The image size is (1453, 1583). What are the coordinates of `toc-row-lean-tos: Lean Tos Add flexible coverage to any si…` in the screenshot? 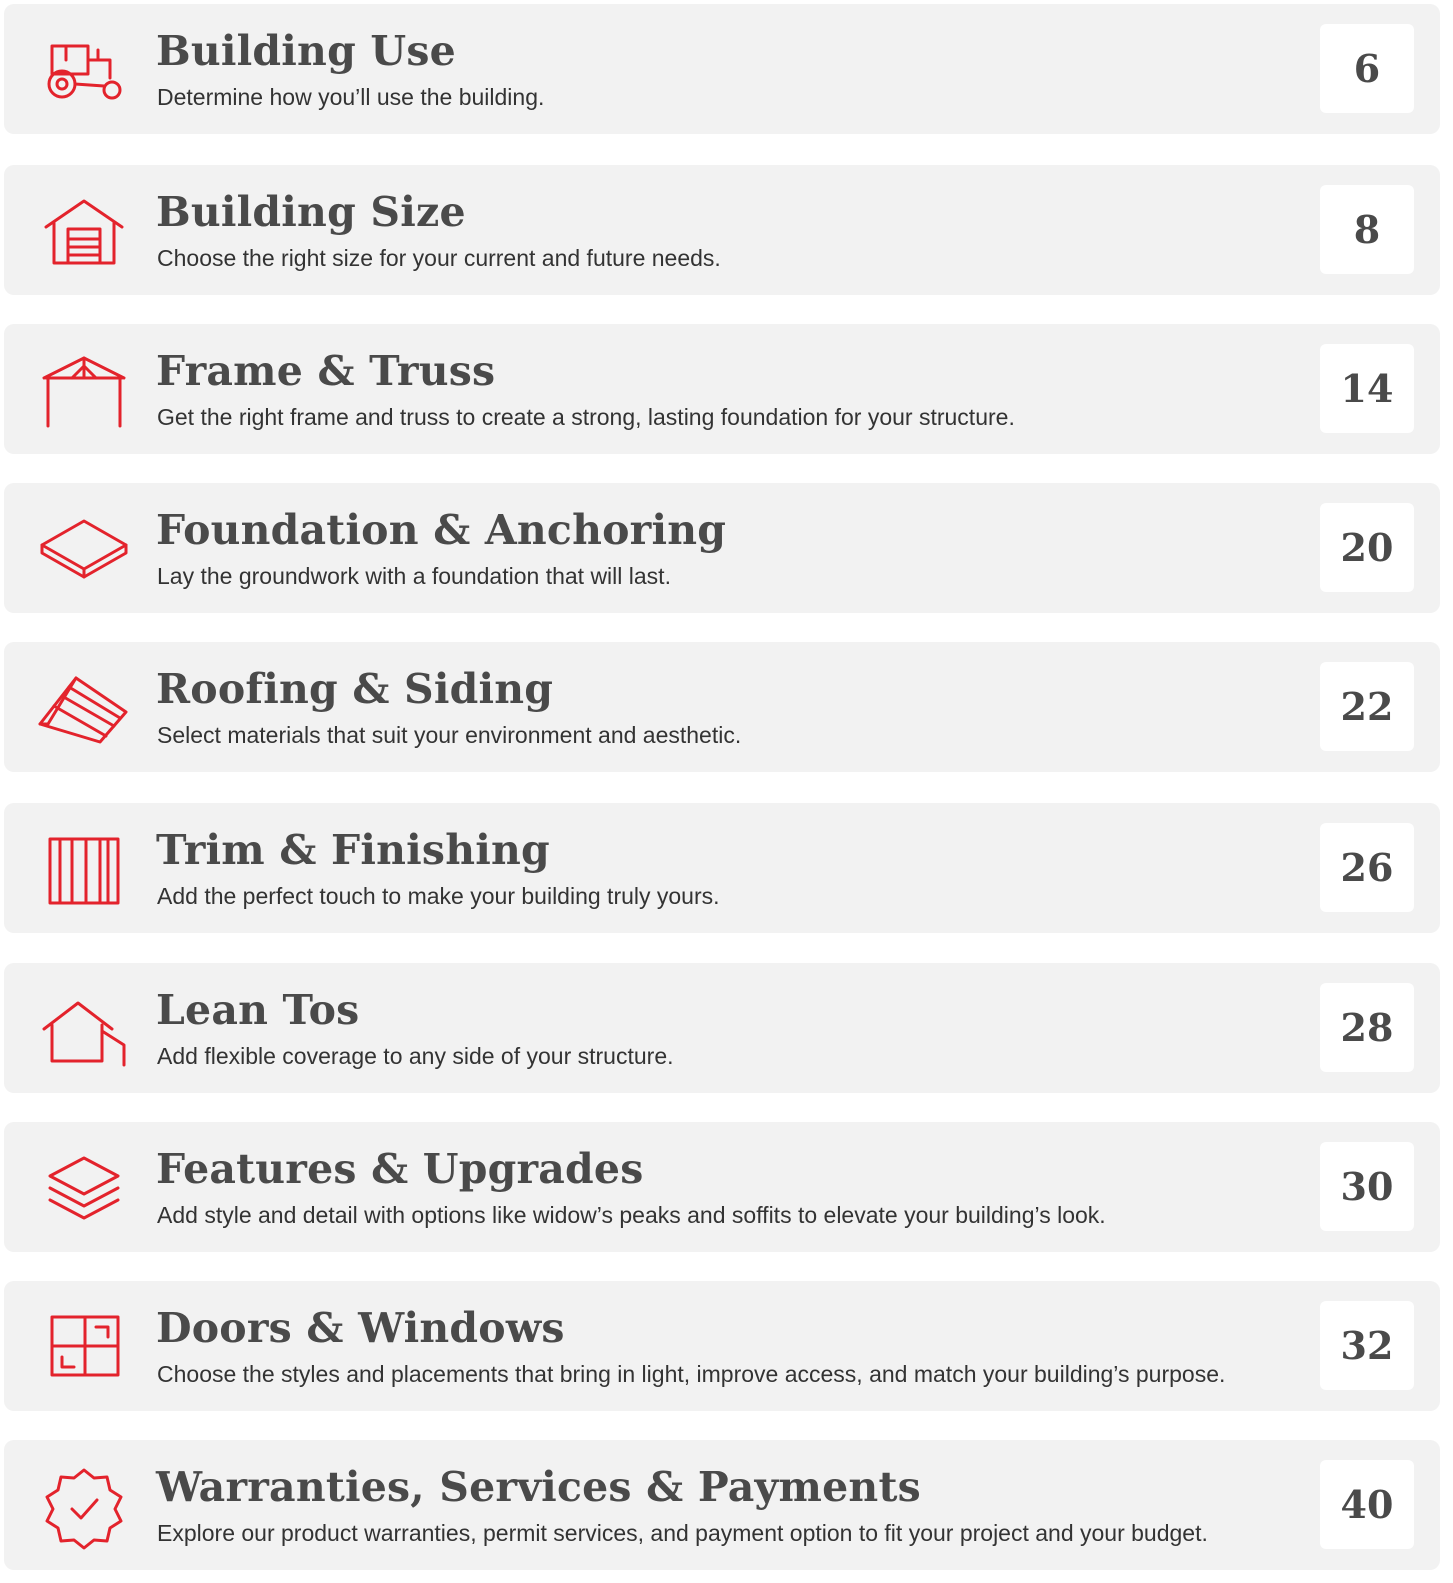 It's located at (722, 1028).